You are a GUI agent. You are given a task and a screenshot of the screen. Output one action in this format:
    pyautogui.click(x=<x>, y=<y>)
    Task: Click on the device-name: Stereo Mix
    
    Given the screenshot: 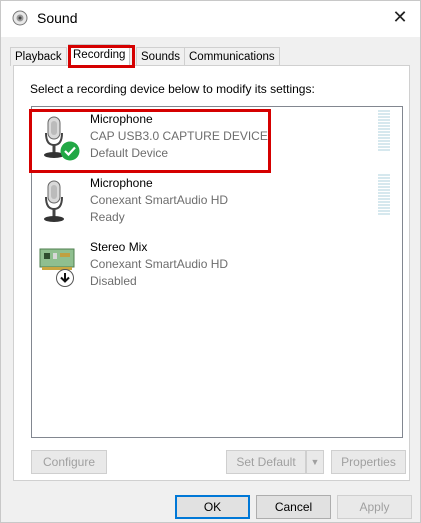 What is the action you would take?
    pyautogui.click(x=119, y=247)
    